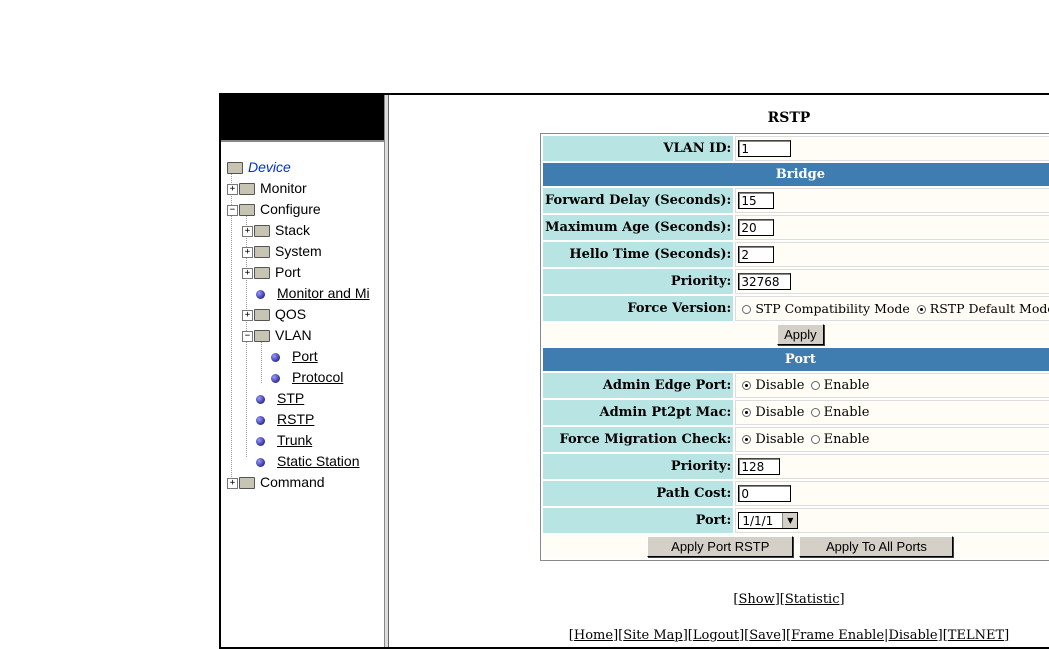 This screenshot has width=1049, height=649. Describe the element at coordinates (757, 599) in the screenshot. I see `show-link: Show` at that location.